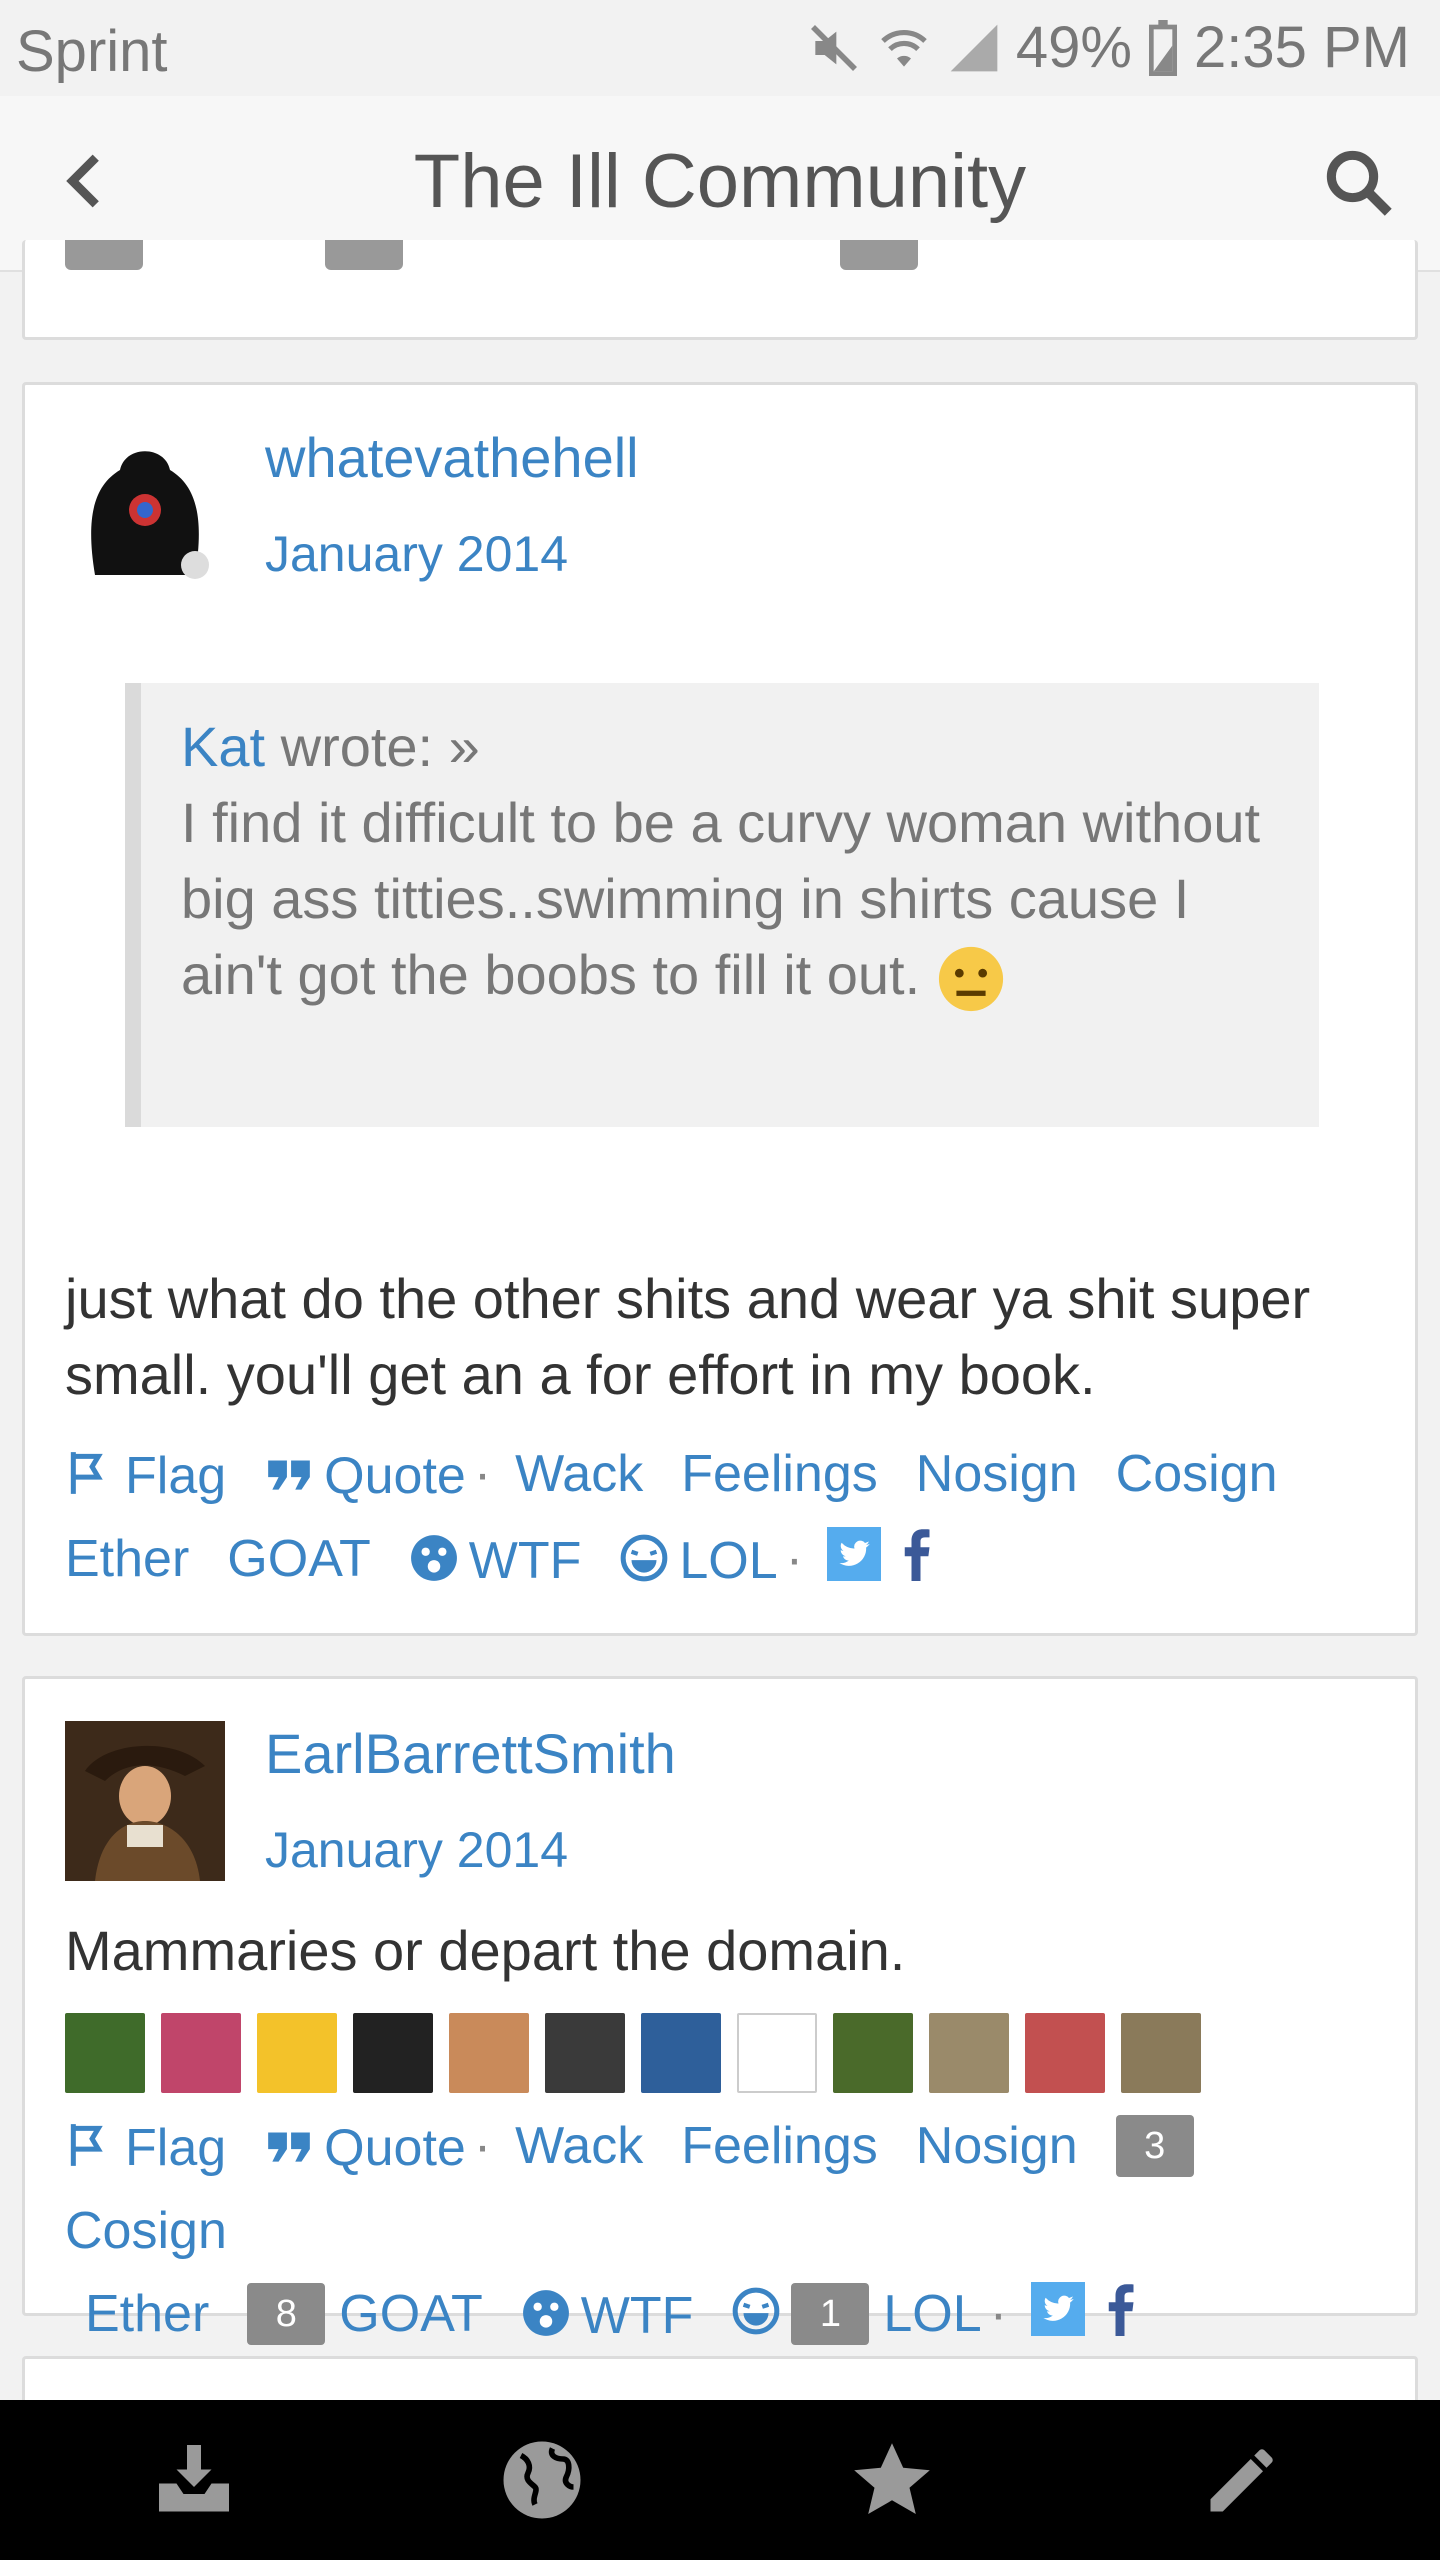  Describe the element at coordinates (633, 2053) in the screenshot. I see `badge-row` at that location.